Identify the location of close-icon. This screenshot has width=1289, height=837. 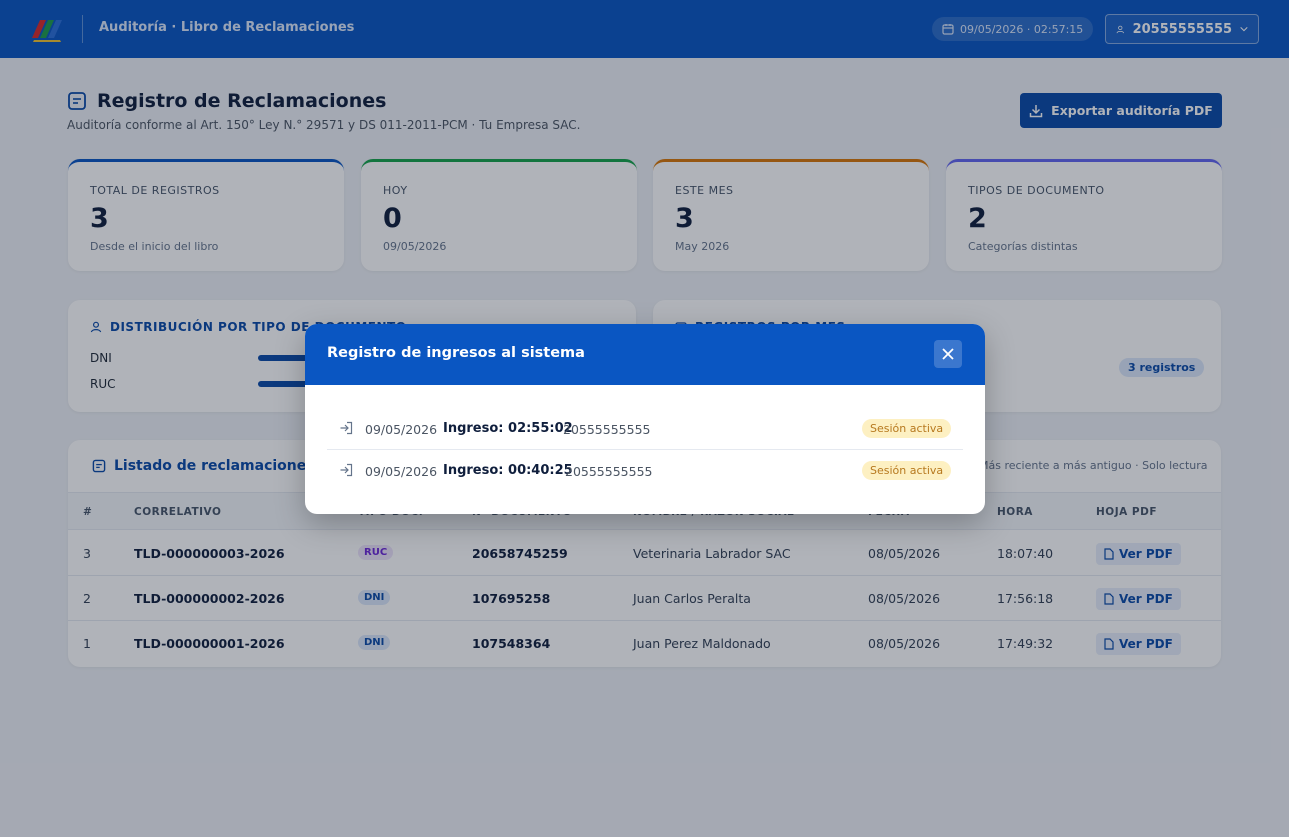
(948, 354).